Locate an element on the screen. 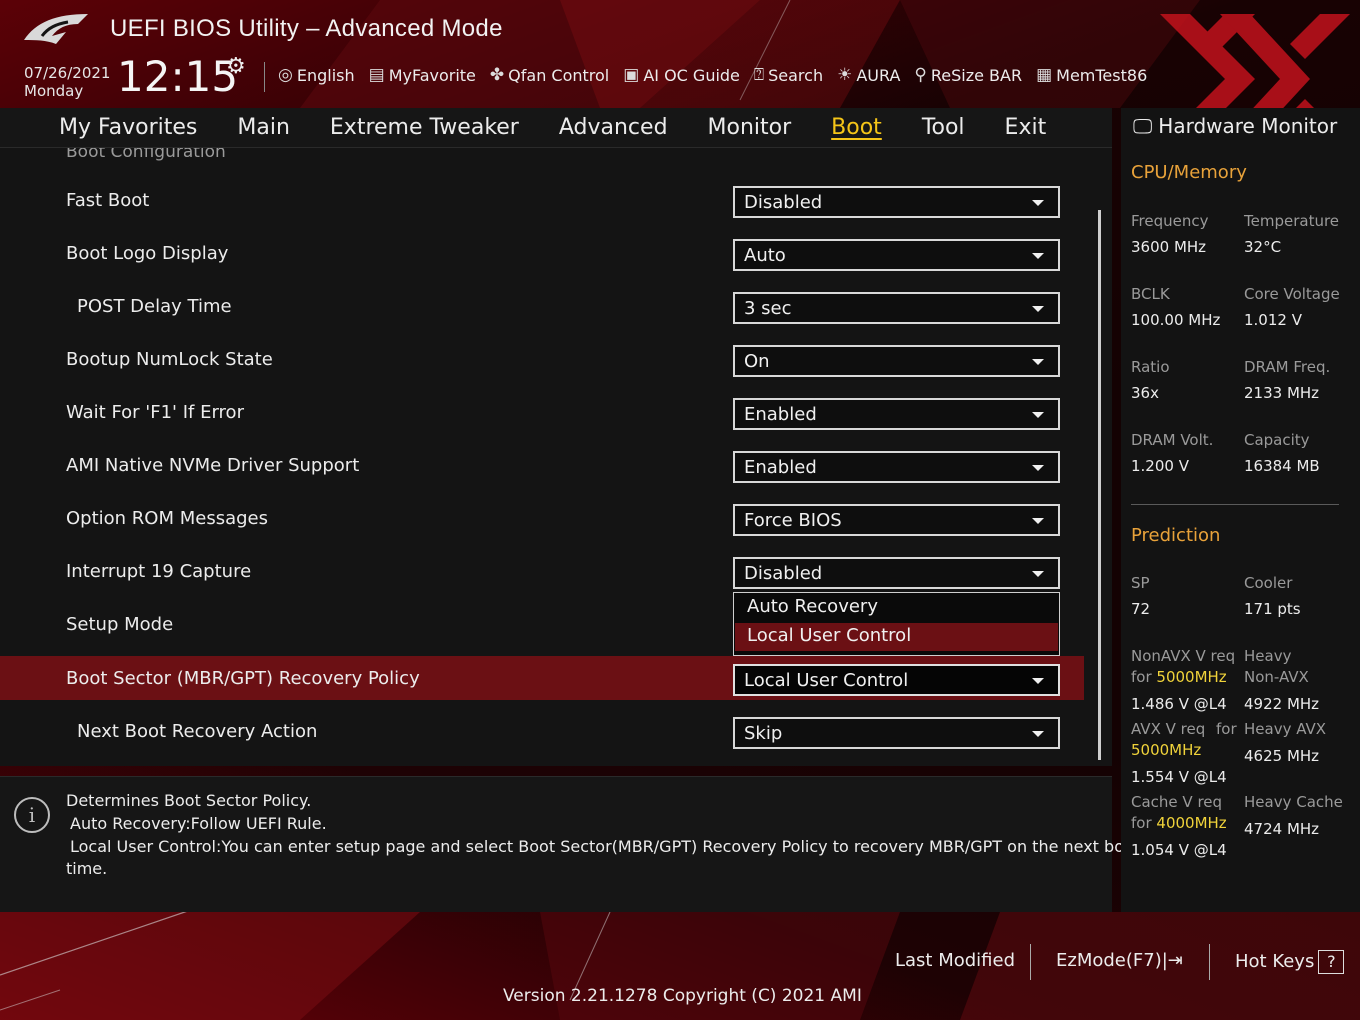 The width and height of the screenshot is (1360, 1020). cache-voltage: 1.054 V @L4 is located at coordinates (1179, 850).